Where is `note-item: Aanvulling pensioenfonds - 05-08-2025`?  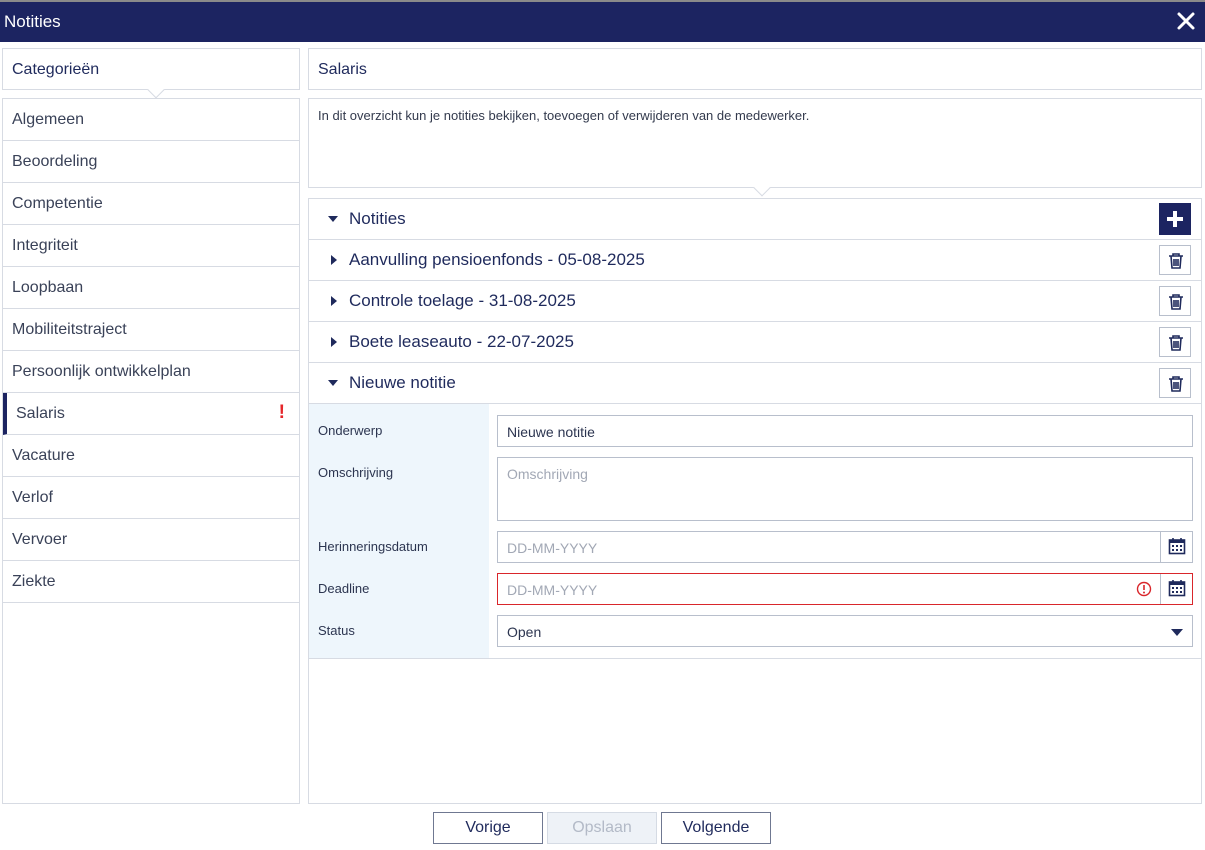
note-item: Aanvulling pensioenfonds - 05-08-2025 is located at coordinates (755, 260).